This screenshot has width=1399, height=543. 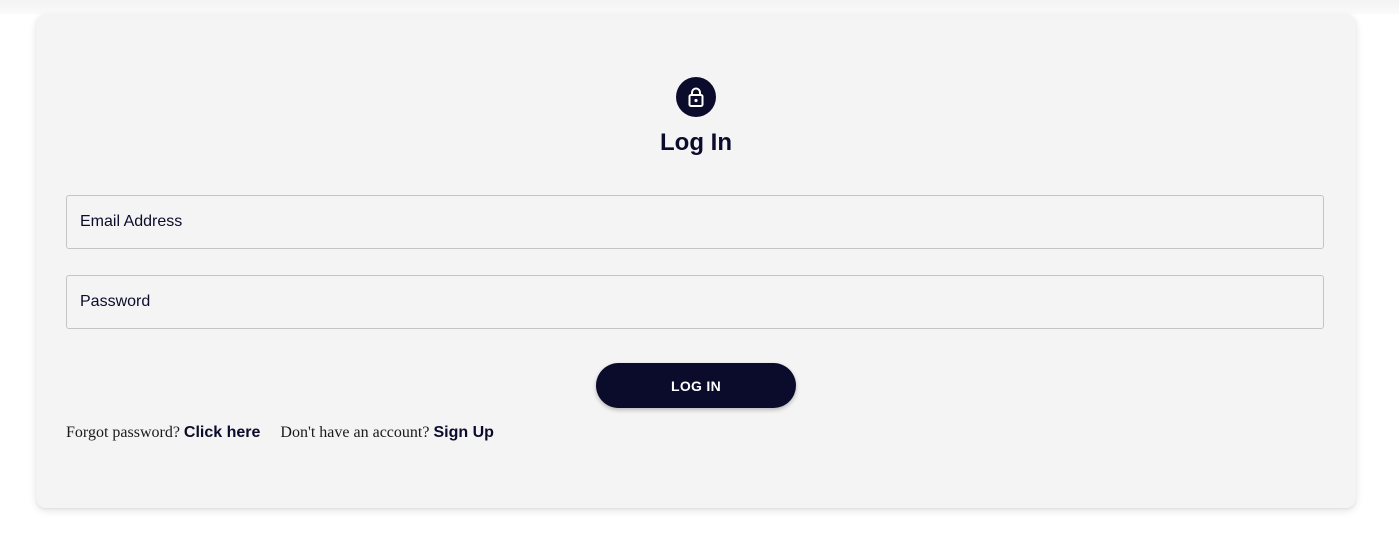 I want to click on forgot-password-text: Forgot password?, so click(x=123, y=432).